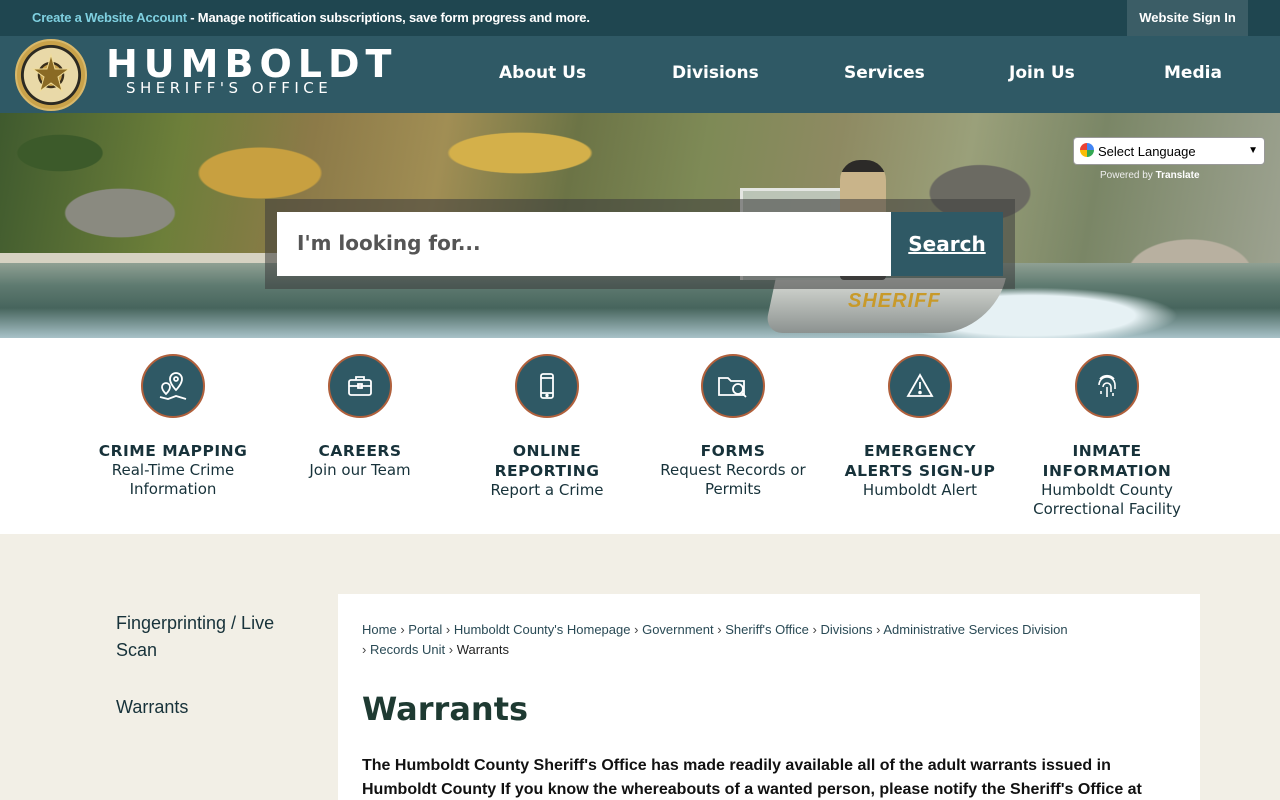  I want to click on quick-link-title: EMERGENCY ALERTS SIGN-UP, so click(920, 461).